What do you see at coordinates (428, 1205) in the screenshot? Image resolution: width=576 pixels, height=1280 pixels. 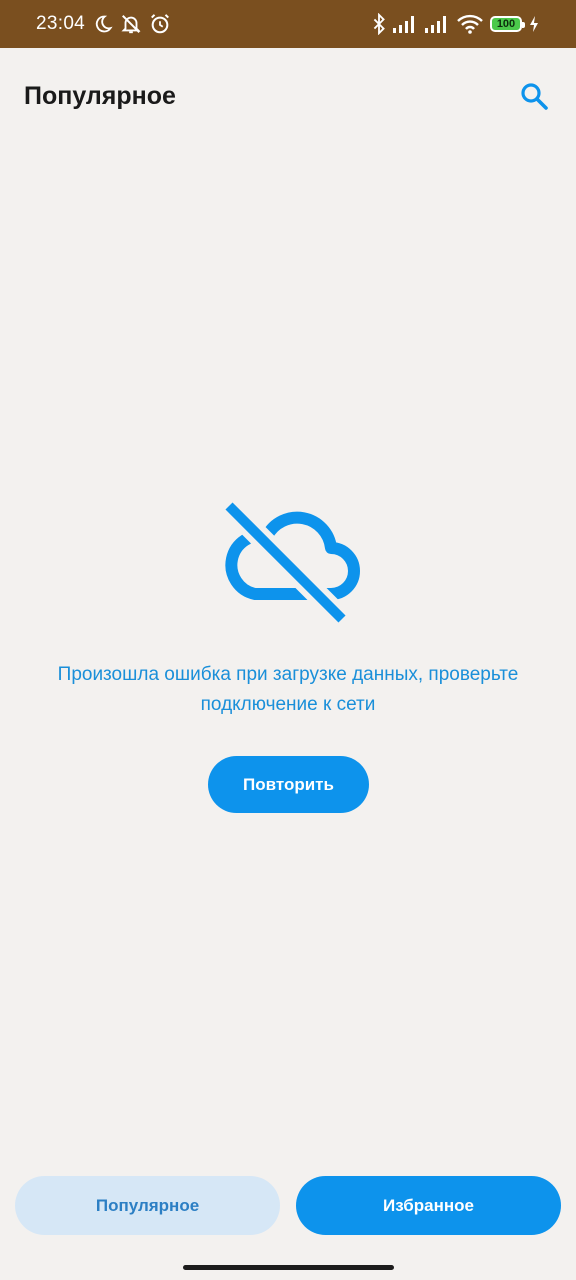 I see `tab-favorites: Избранное` at bounding box center [428, 1205].